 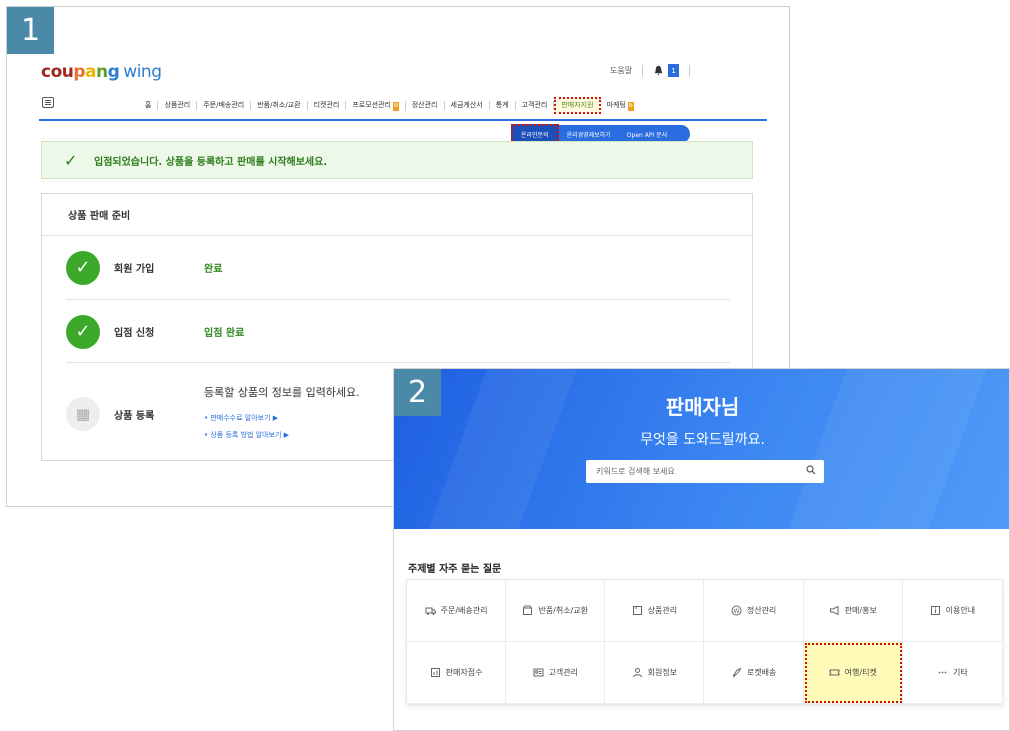 I want to click on fee-info-link: • 판매수수료 알아보기 ▶, so click(x=282, y=418).